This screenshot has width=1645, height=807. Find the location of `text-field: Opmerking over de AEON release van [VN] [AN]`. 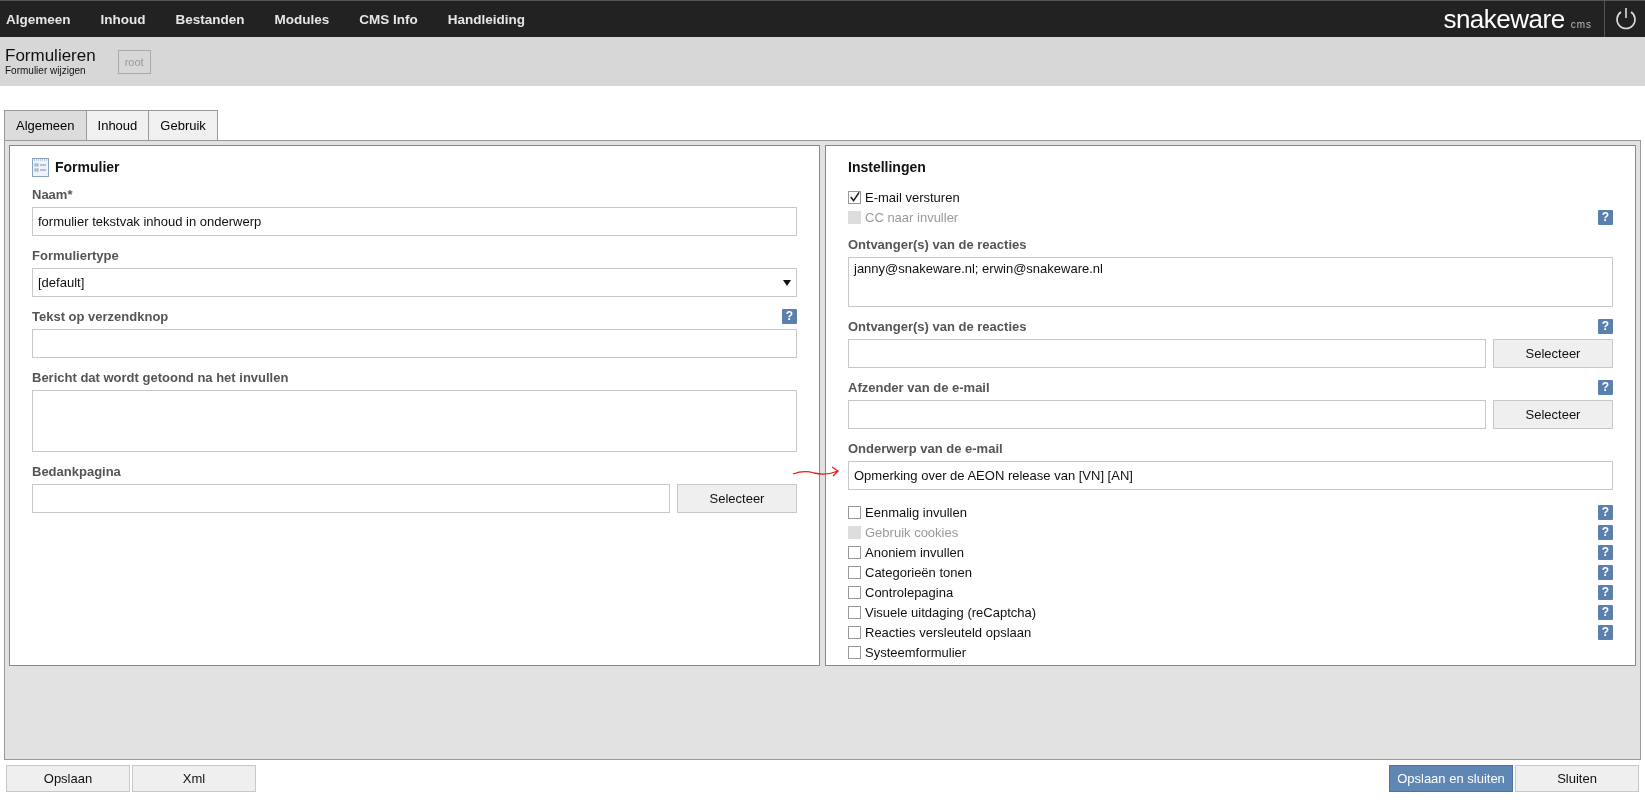

text-field: Opmerking over de AEON release van [VN] [AN] is located at coordinates (1230, 475).